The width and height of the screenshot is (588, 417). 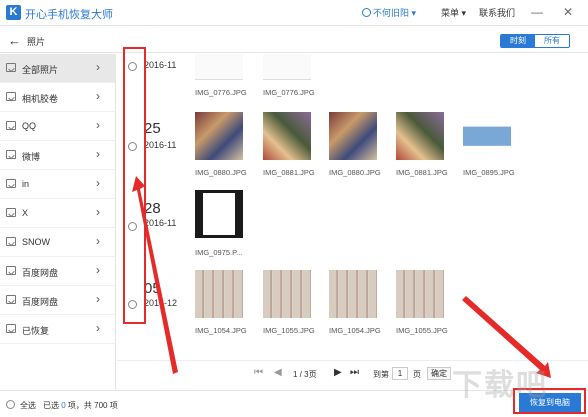 I want to click on tab-moments: 时刻, so click(x=518, y=41).